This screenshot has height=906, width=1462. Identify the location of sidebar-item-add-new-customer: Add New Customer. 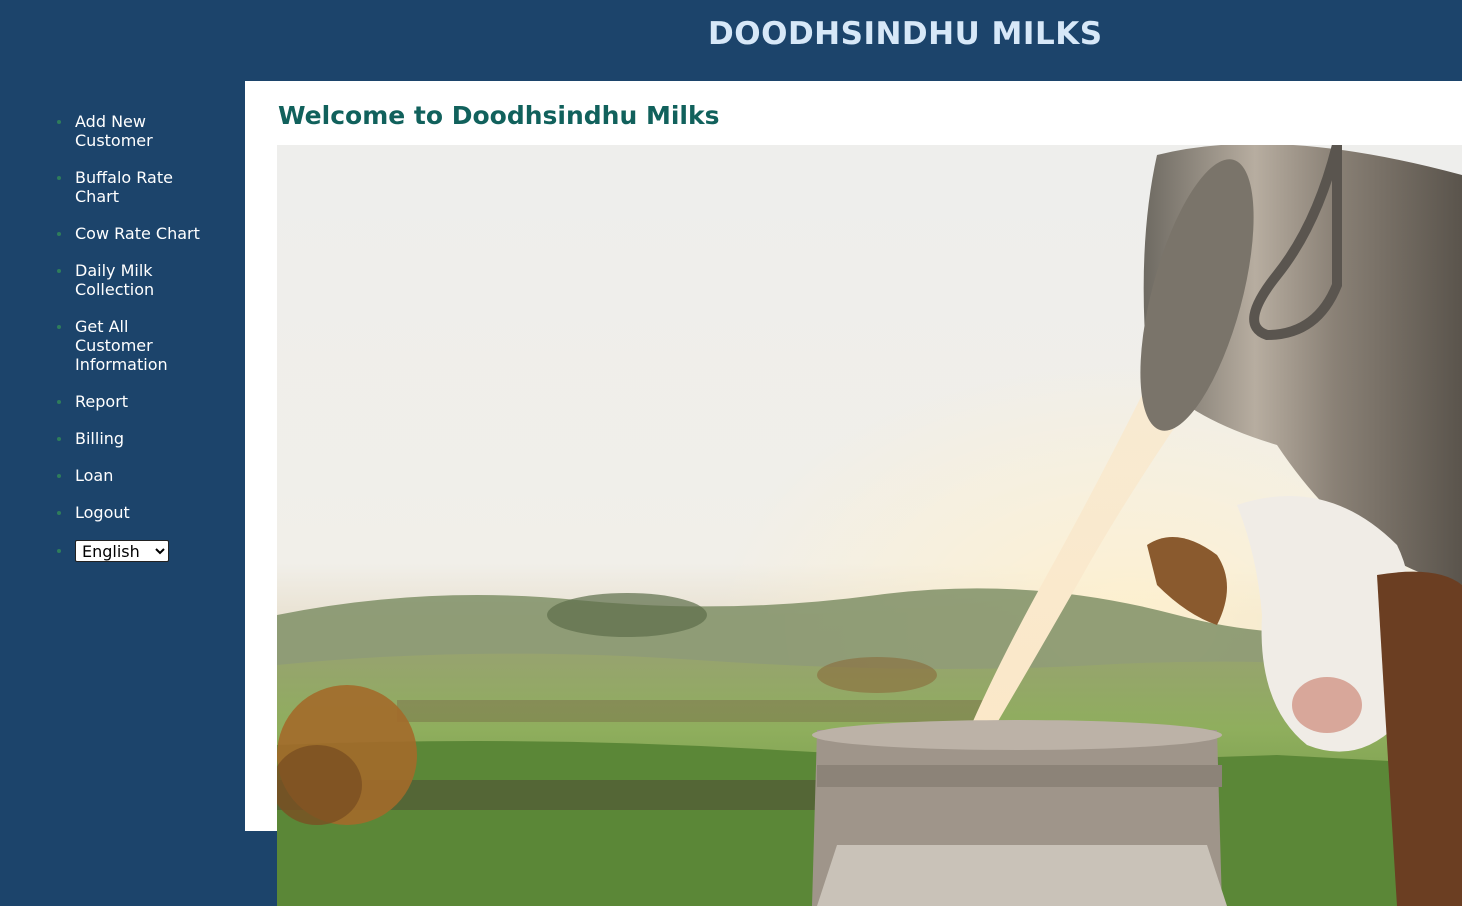
(142, 131).